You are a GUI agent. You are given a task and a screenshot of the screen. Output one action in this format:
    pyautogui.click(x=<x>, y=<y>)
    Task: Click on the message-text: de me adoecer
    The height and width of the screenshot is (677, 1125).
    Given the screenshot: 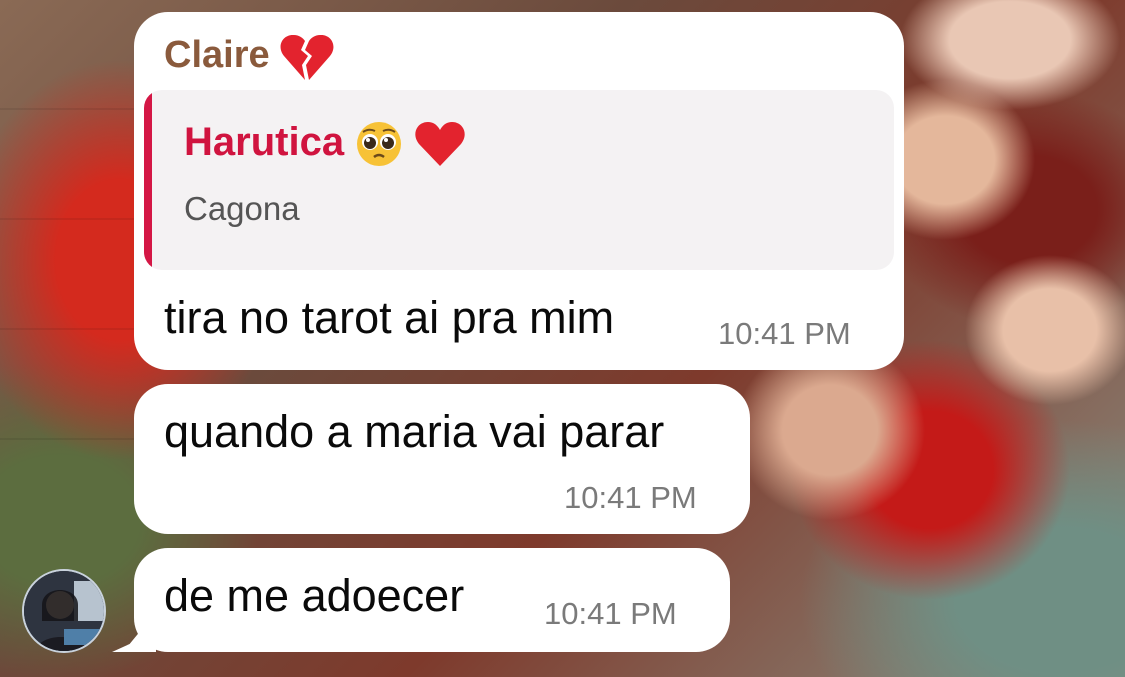 What is the action you would take?
    pyautogui.click(x=314, y=595)
    